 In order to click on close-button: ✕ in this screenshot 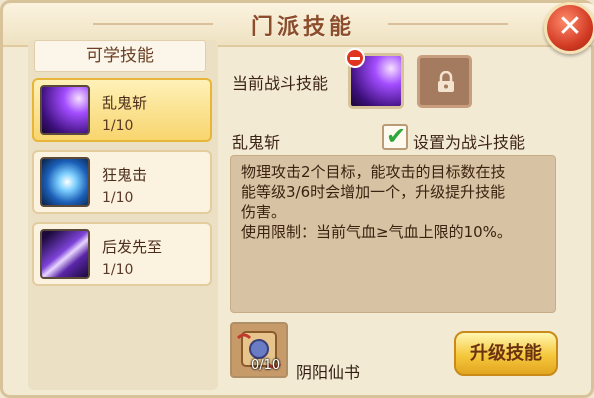, I will do `click(569, 28)`.